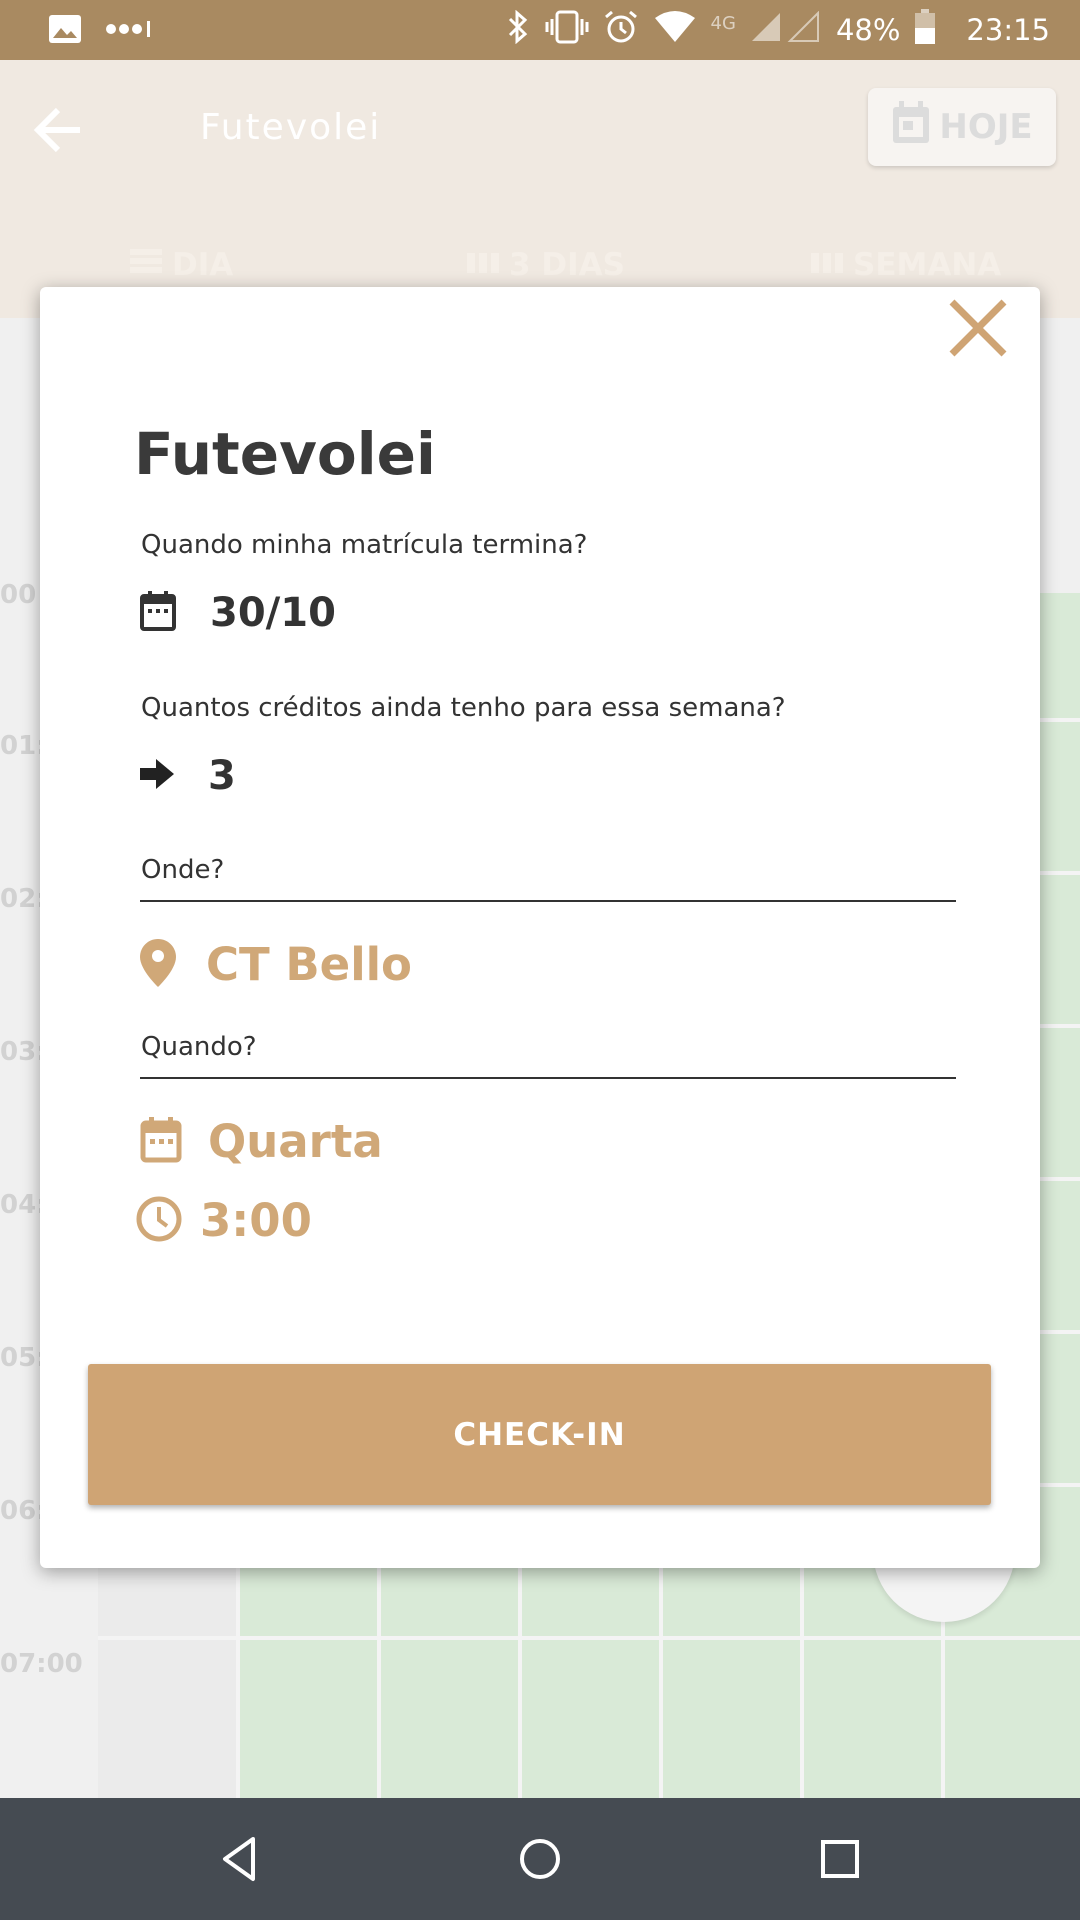  What do you see at coordinates (146, 265) in the screenshot?
I see `day-view-icon` at bounding box center [146, 265].